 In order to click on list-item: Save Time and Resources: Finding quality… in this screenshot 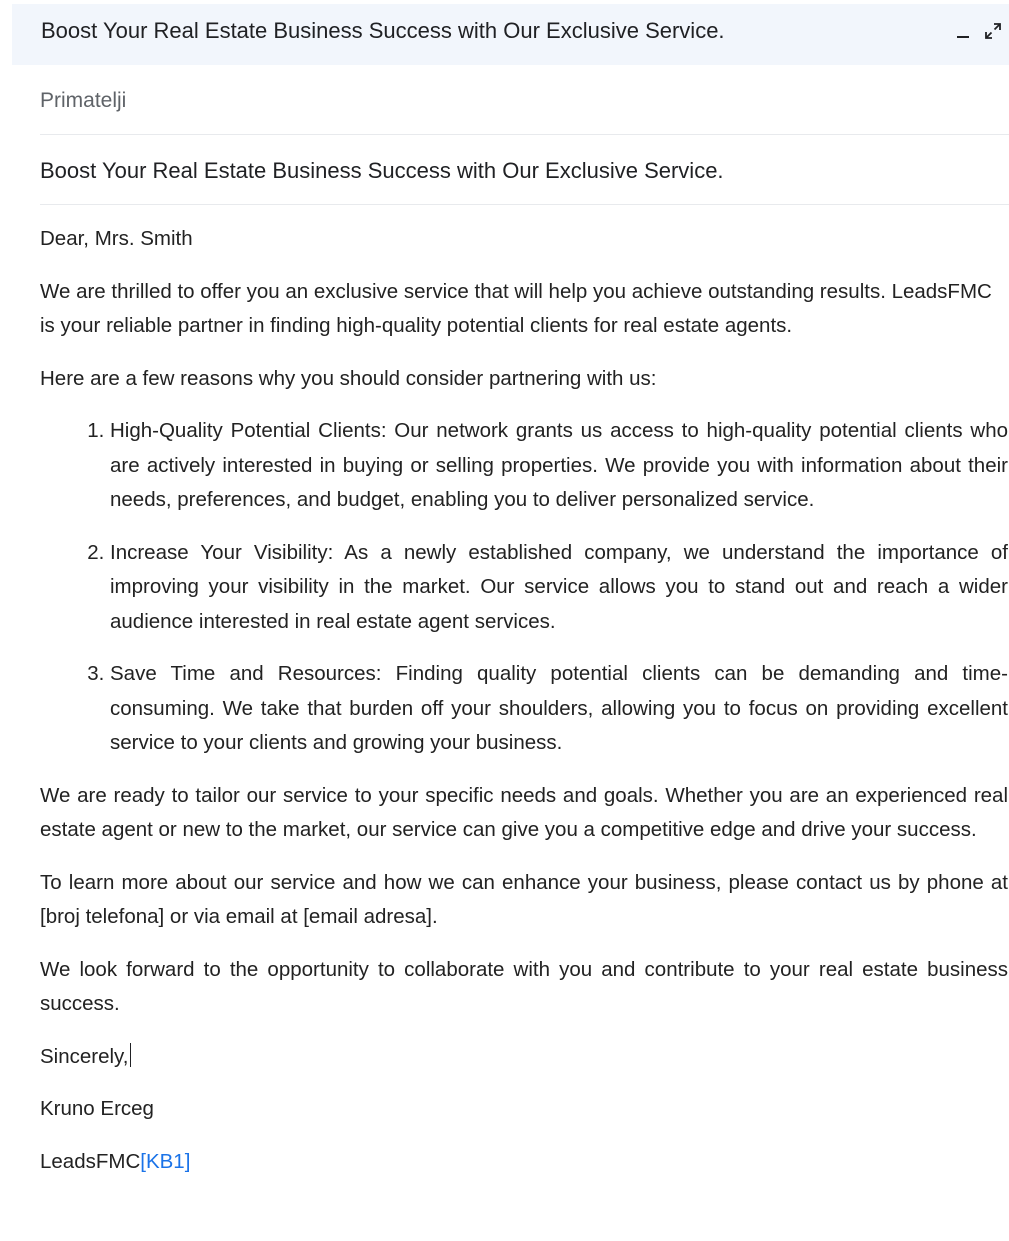, I will do `click(559, 709)`.